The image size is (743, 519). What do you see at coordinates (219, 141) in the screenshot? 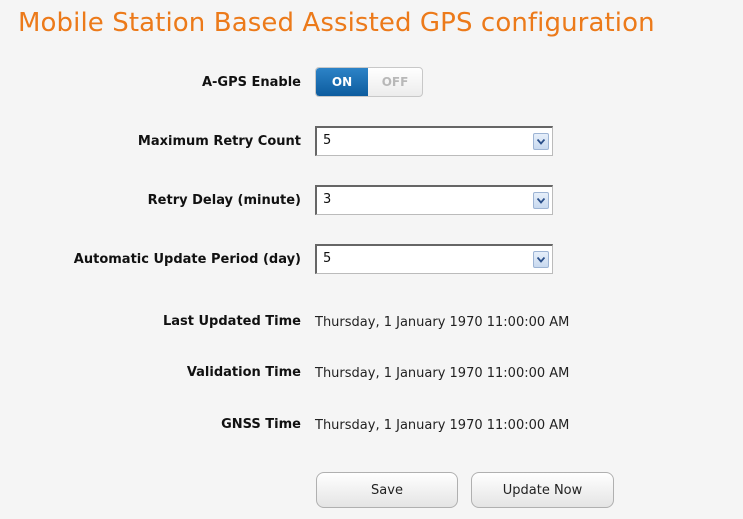
I see `max-retry-label: Maximum Retry Count` at bounding box center [219, 141].